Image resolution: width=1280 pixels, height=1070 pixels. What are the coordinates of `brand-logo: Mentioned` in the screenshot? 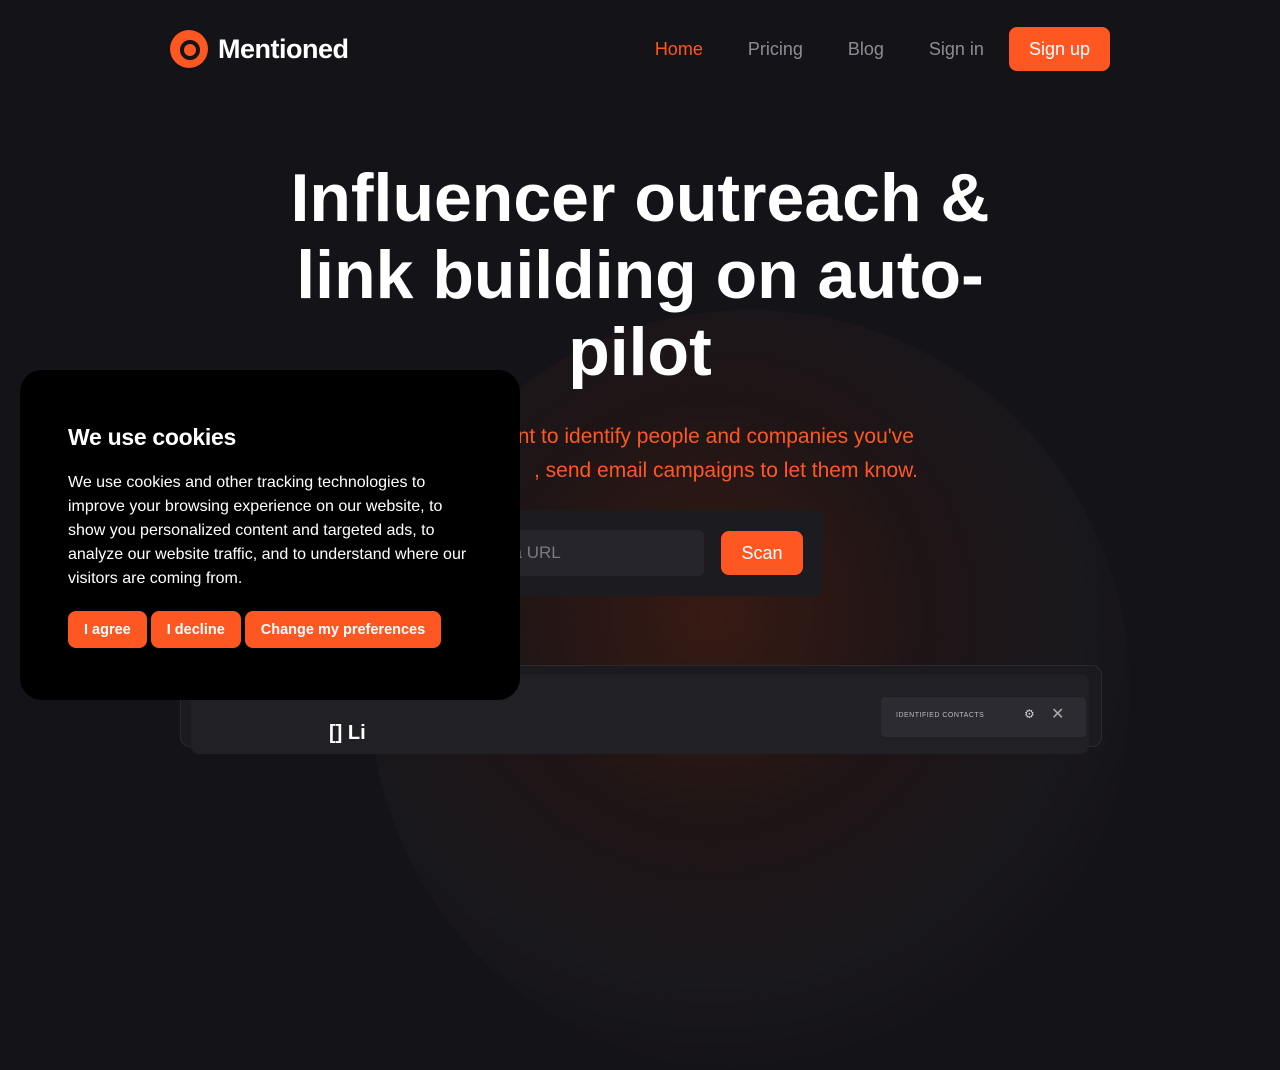 It's located at (259, 49).